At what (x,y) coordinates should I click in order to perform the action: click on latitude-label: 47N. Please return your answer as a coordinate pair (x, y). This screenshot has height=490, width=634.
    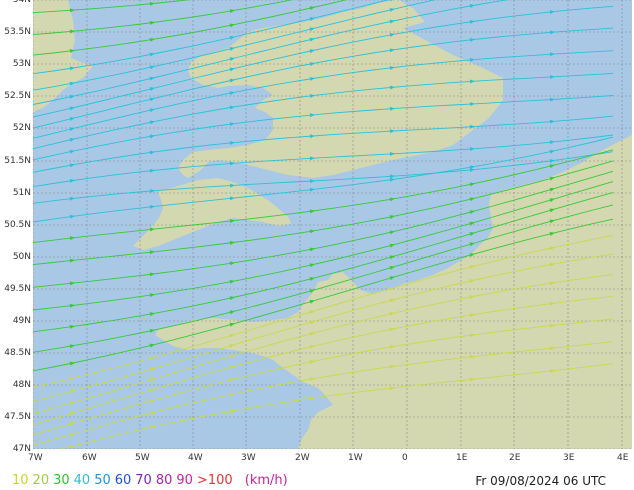
    Looking at the image, I should click on (21, 449).